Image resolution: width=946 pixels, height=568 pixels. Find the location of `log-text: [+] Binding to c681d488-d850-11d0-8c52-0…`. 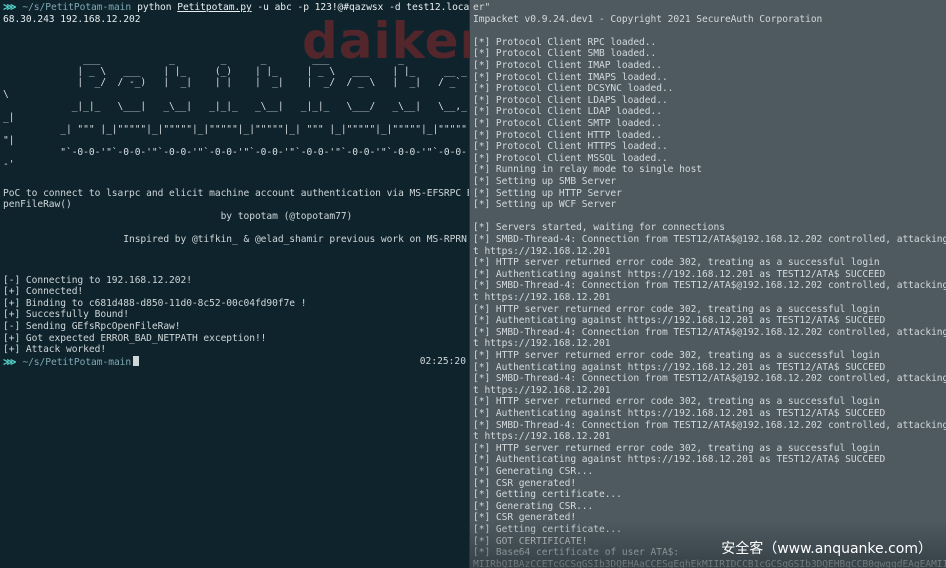

log-text: [+] Binding to c681d488-d850-11d0-8c52-0… is located at coordinates (155, 303).